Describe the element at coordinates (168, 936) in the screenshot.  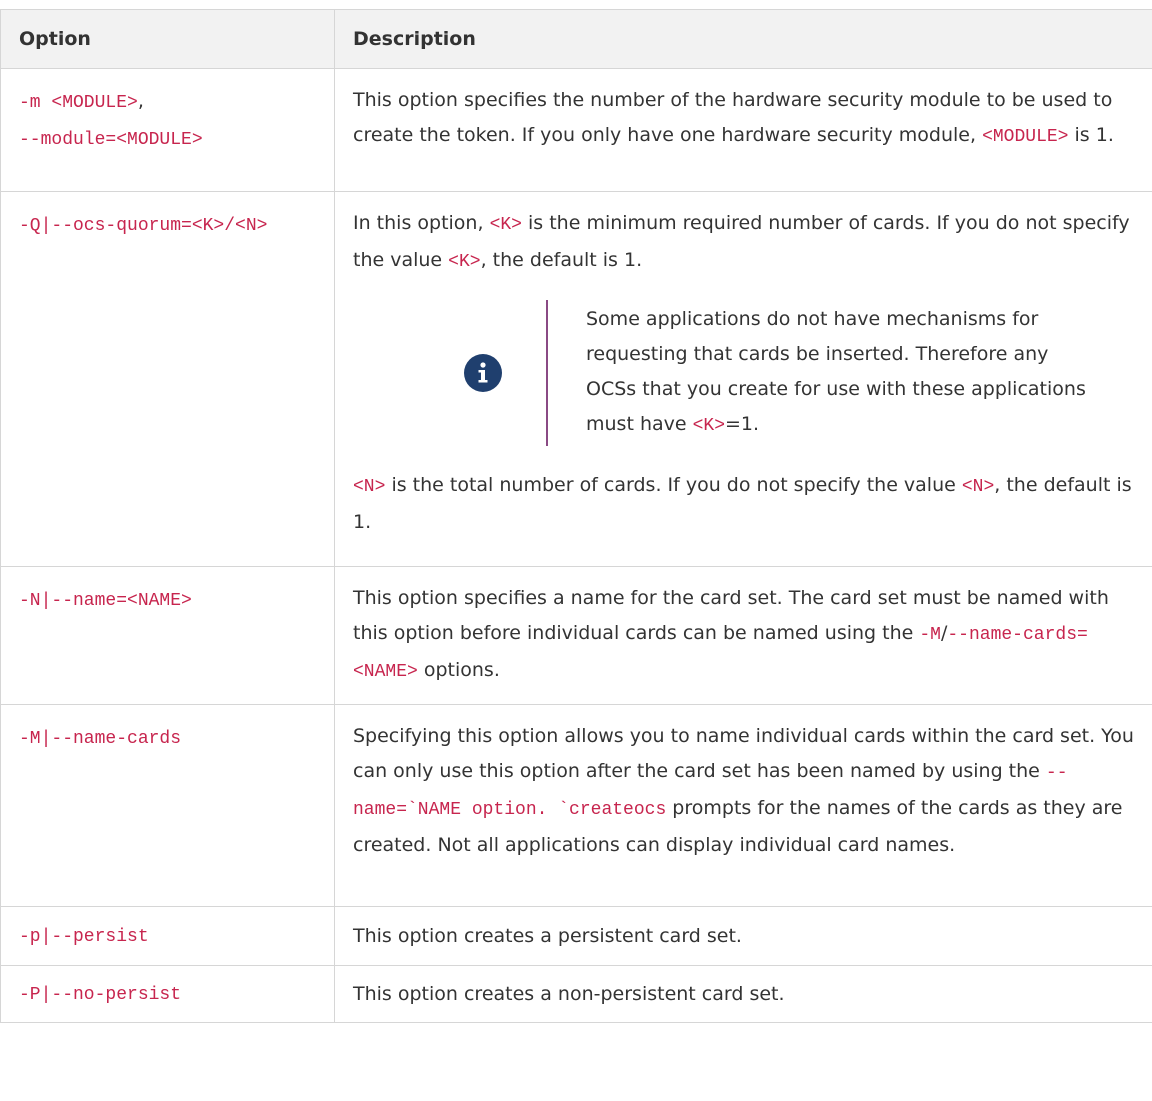
I see `option-cell: -p|--persist` at that location.